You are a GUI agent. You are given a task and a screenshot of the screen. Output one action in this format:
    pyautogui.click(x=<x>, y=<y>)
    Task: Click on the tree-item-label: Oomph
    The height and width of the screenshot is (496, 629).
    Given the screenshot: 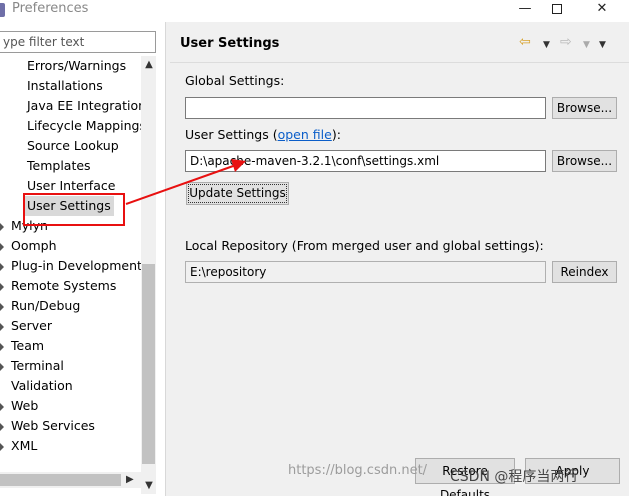 What is the action you would take?
    pyautogui.click(x=34, y=245)
    